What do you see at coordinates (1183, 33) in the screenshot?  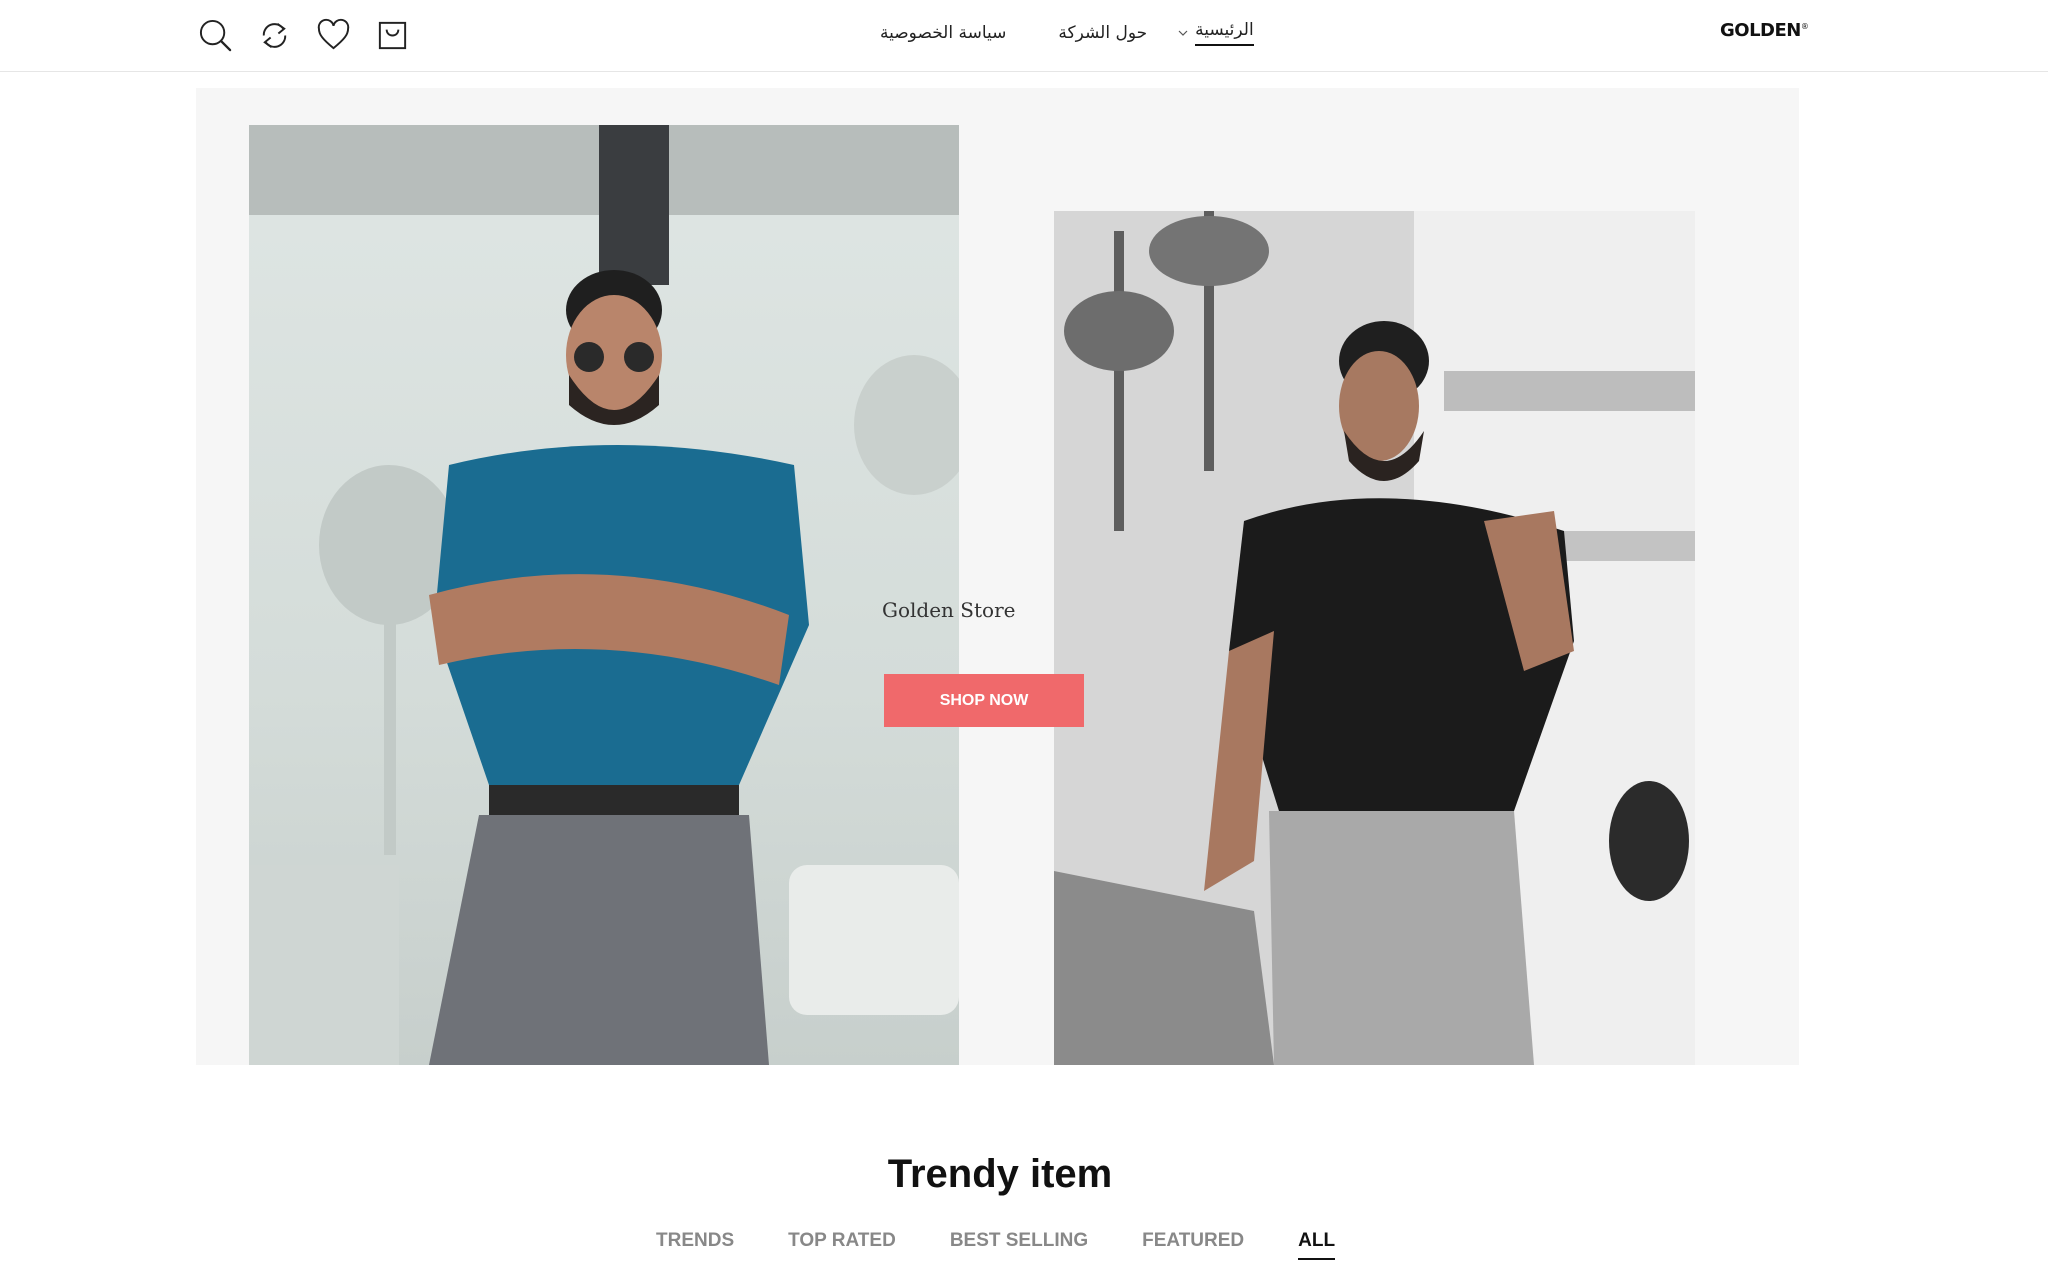 I see `chevron-down-icon` at bounding box center [1183, 33].